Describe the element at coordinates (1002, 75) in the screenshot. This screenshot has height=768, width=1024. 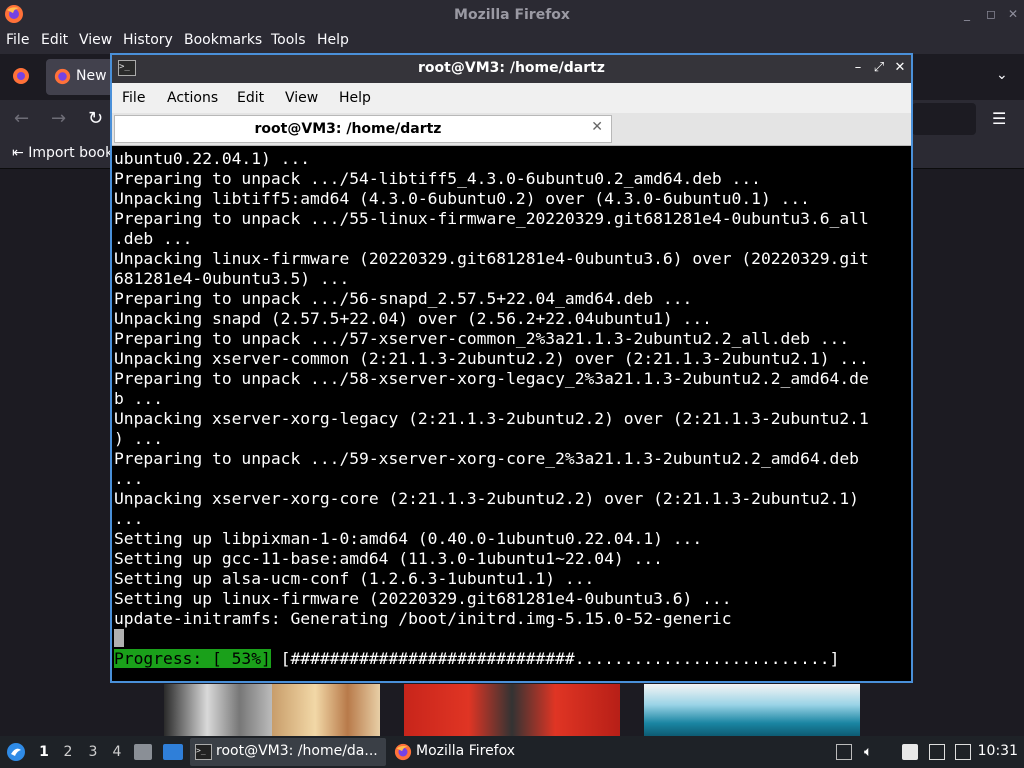
I see `tab-list-chevron-icon: ⌄` at that location.